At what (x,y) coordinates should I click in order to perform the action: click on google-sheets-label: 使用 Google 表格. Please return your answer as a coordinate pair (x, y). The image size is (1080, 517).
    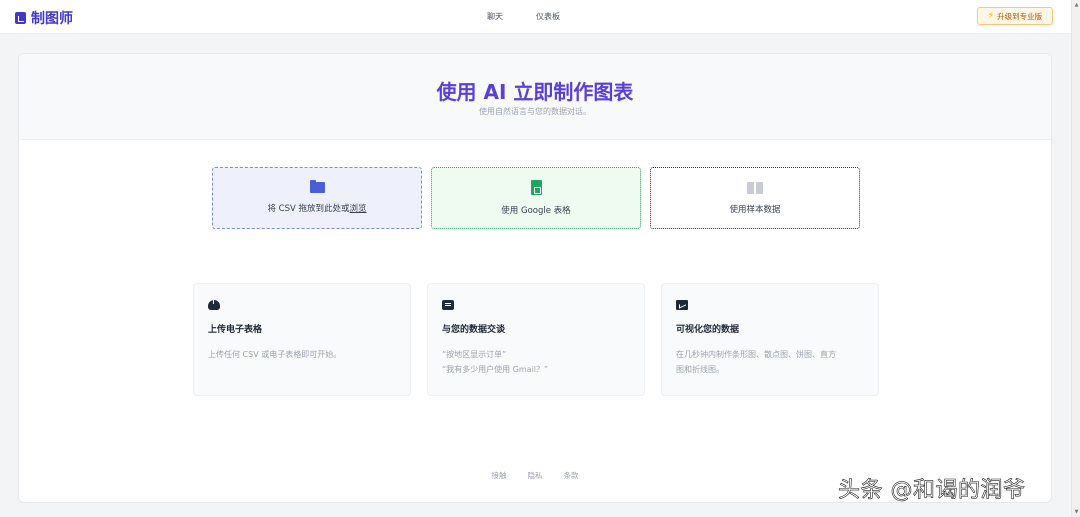
    Looking at the image, I should click on (536, 211).